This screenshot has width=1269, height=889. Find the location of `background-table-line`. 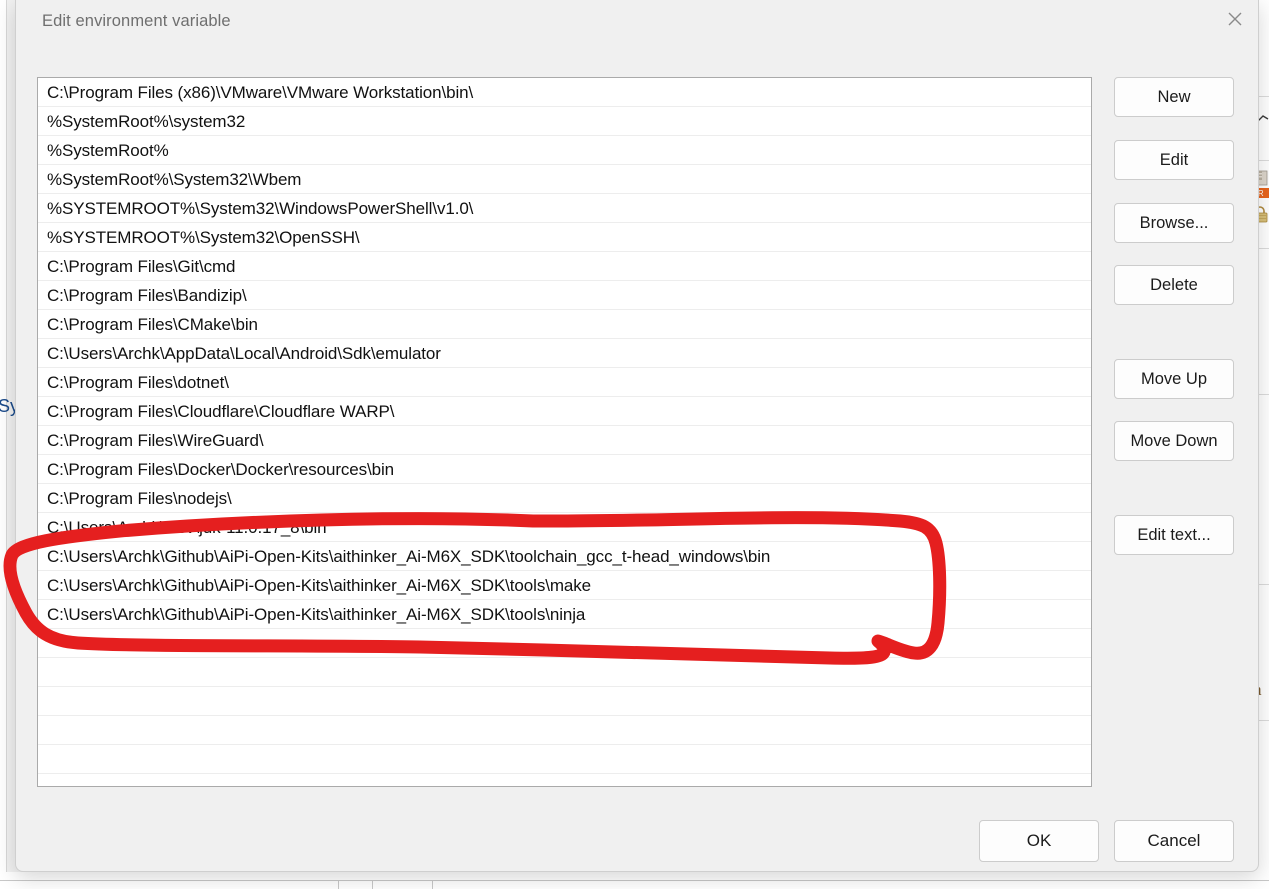

background-table-line is located at coordinates (634, 880).